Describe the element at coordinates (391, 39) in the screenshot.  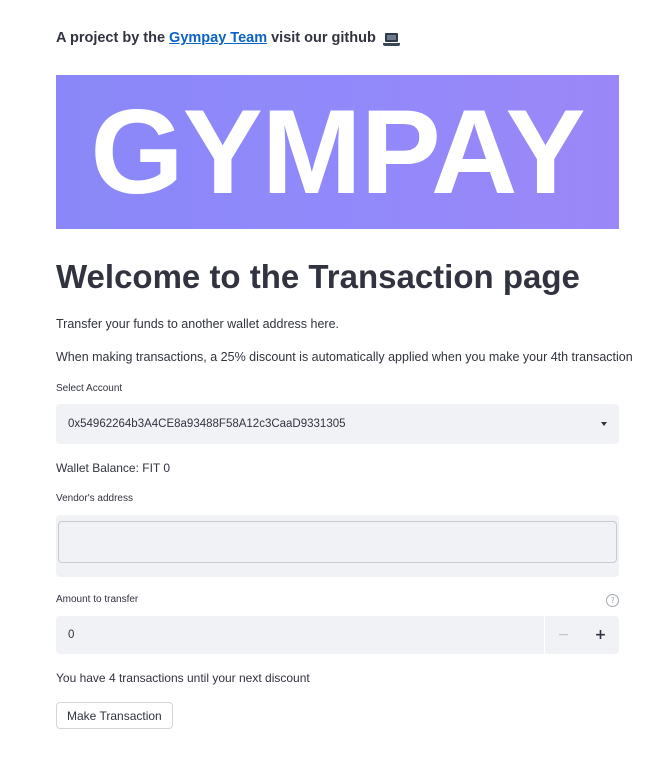
I see `laptop-icon` at that location.